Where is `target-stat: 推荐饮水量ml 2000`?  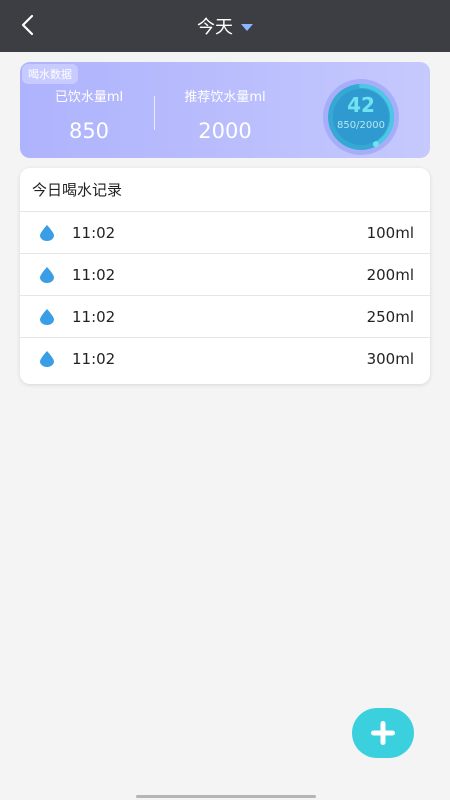 target-stat: 推荐饮水量ml 2000 is located at coordinates (225, 114).